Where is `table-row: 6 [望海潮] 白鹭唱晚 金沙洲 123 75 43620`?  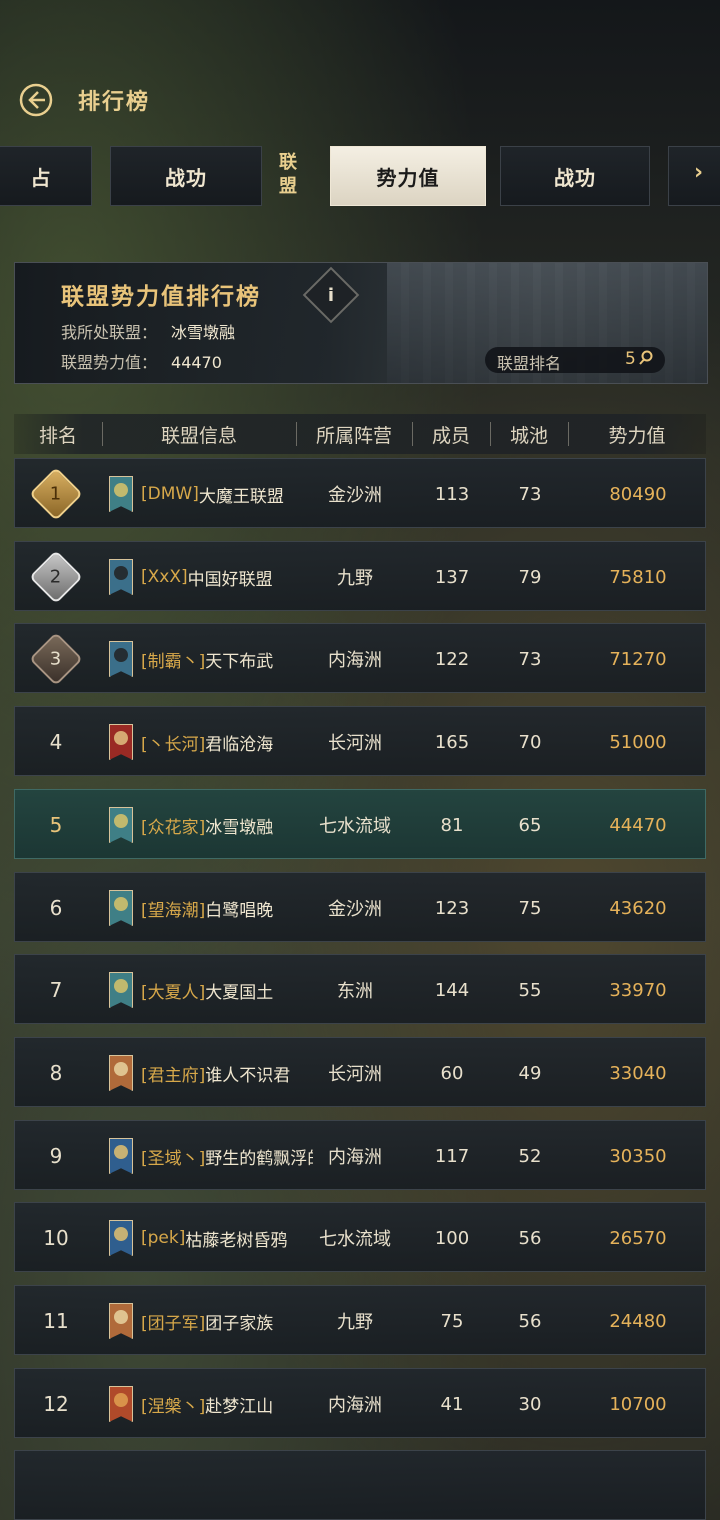 table-row: 6 [望海潮] 白鹭唱晚 金沙洲 123 75 43620 is located at coordinates (360, 907).